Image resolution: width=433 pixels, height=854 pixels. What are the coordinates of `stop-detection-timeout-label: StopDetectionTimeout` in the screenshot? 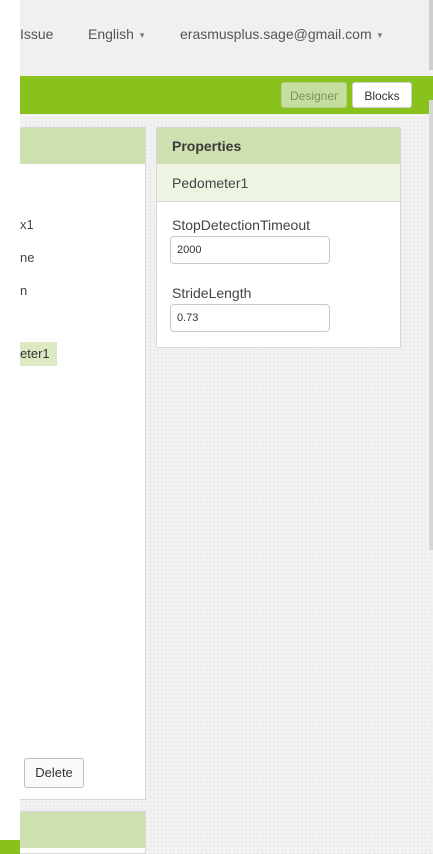 It's located at (241, 225).